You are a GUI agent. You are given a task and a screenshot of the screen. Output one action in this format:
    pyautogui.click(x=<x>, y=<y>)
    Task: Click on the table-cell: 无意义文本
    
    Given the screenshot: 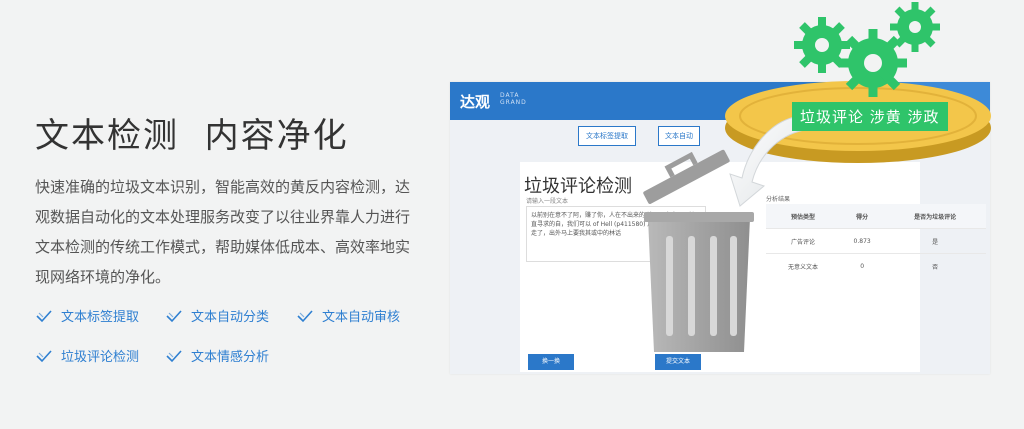 What is the action you would take?
    pyautogui.click(x=803, y=265)
    